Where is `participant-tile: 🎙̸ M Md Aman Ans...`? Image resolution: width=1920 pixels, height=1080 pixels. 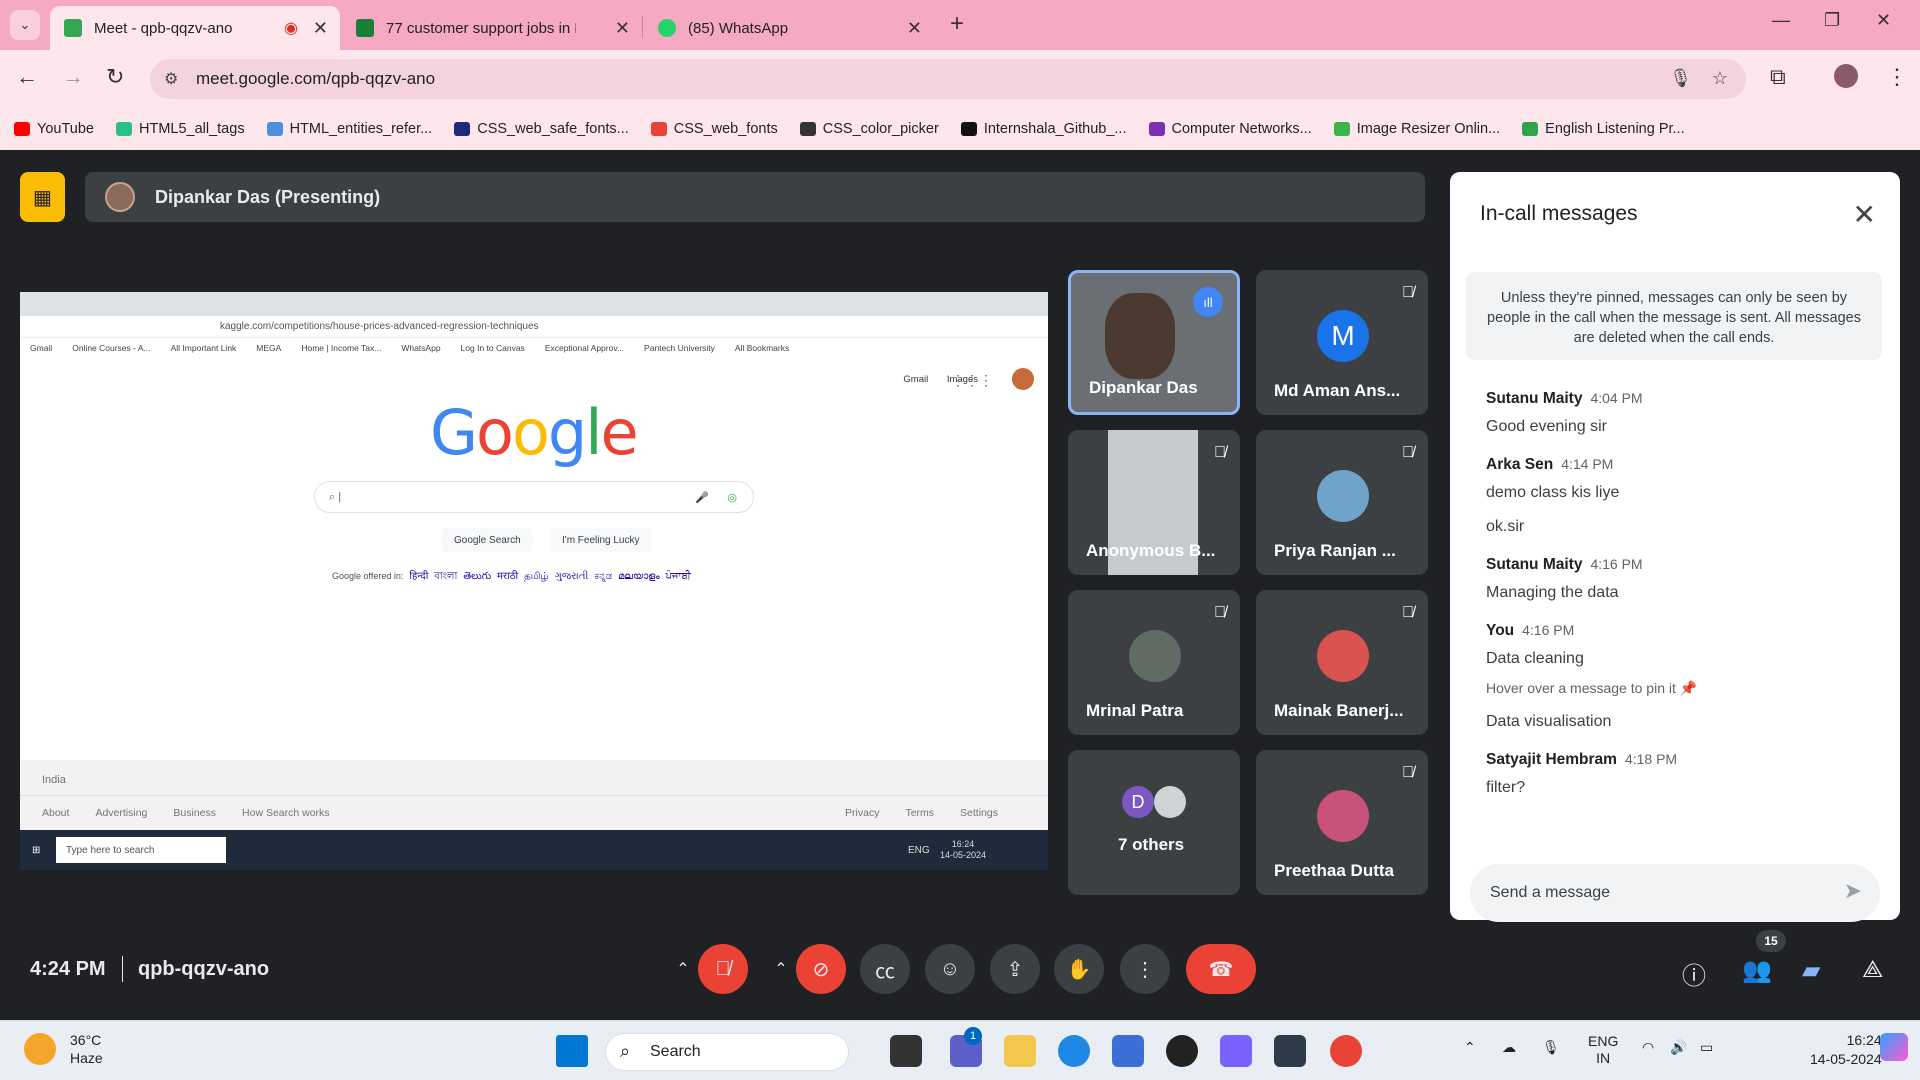 participant-tile: 🎙̸ M Md Aman Ans... is located at coordinates (1342, 342).